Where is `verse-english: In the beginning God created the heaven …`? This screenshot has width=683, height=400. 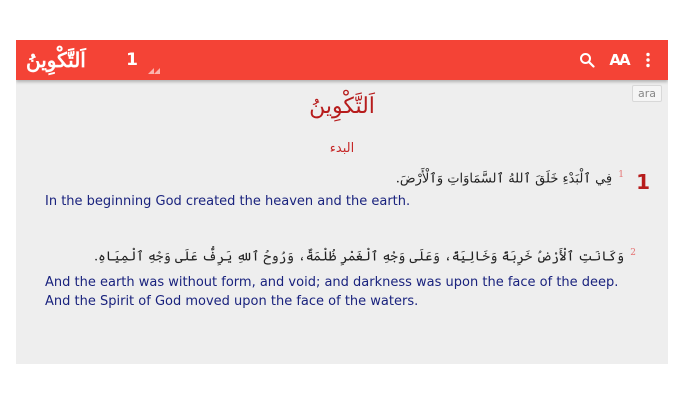
verse-english: In the beginning God created the heaven … is located at coordinates (227, 201).